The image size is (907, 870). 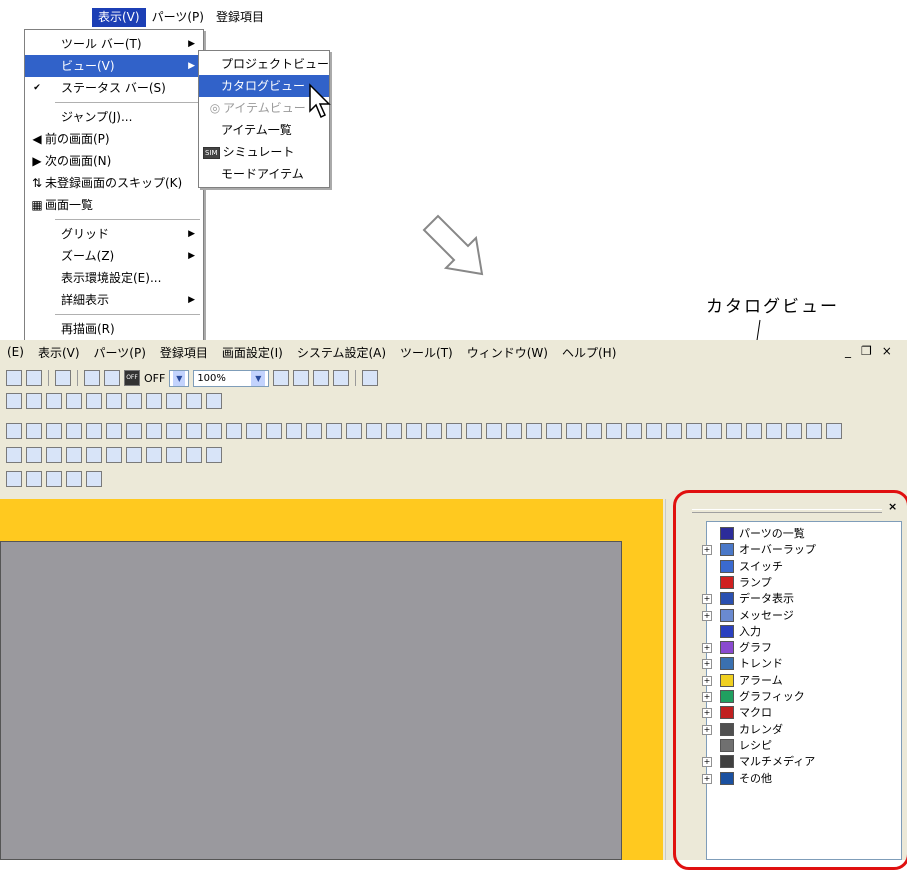 I want to click on menu-view: 表示(V), so click(x=59, y=352).